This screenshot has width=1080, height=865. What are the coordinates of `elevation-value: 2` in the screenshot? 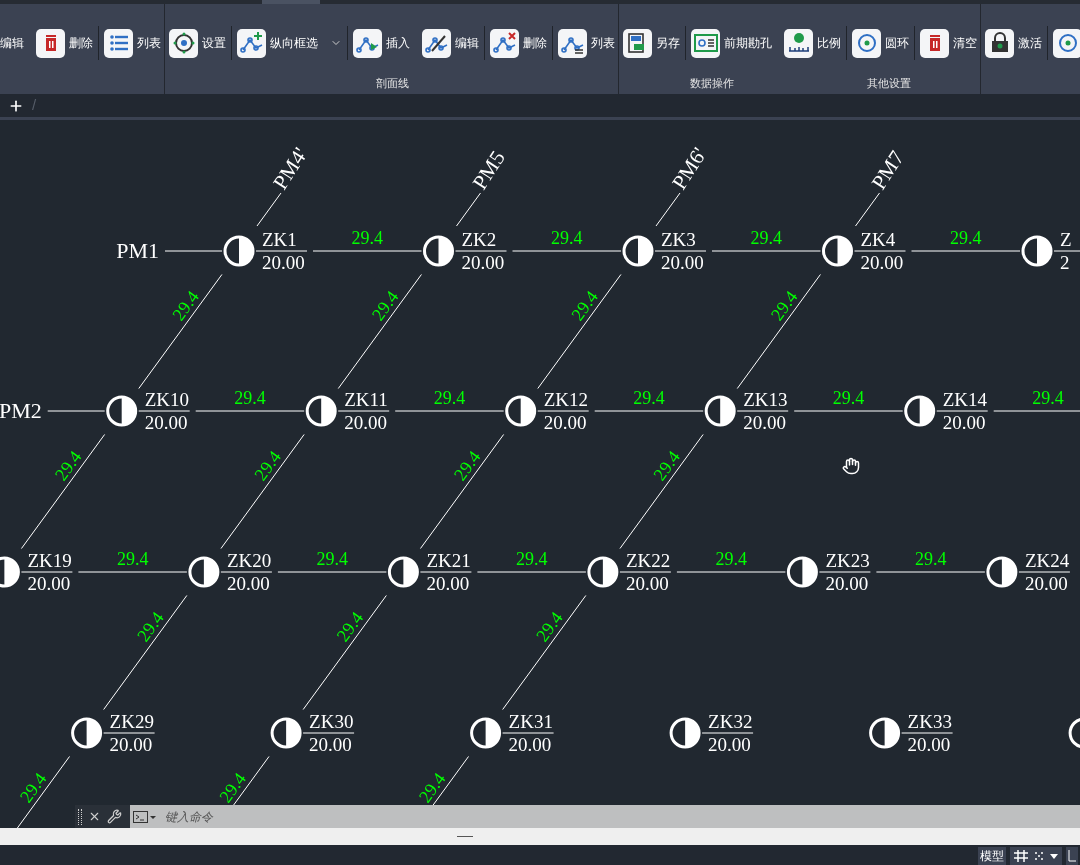 It's located at (1065, 262).